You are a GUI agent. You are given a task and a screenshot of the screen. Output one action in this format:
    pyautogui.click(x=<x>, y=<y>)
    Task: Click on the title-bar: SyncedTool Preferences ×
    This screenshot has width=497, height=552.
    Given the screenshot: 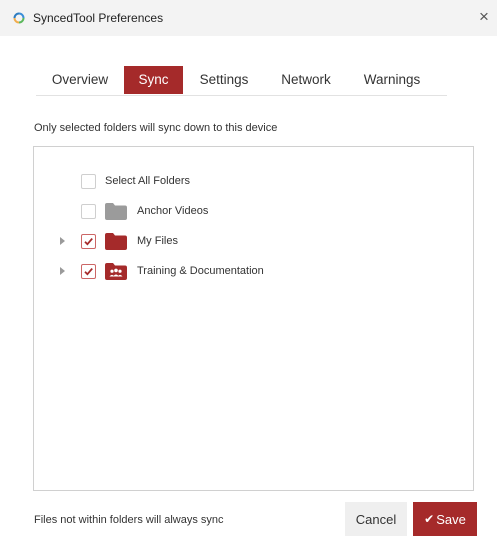 What is the action you would take?
    pyautogui.click(x=248, y=18)
    